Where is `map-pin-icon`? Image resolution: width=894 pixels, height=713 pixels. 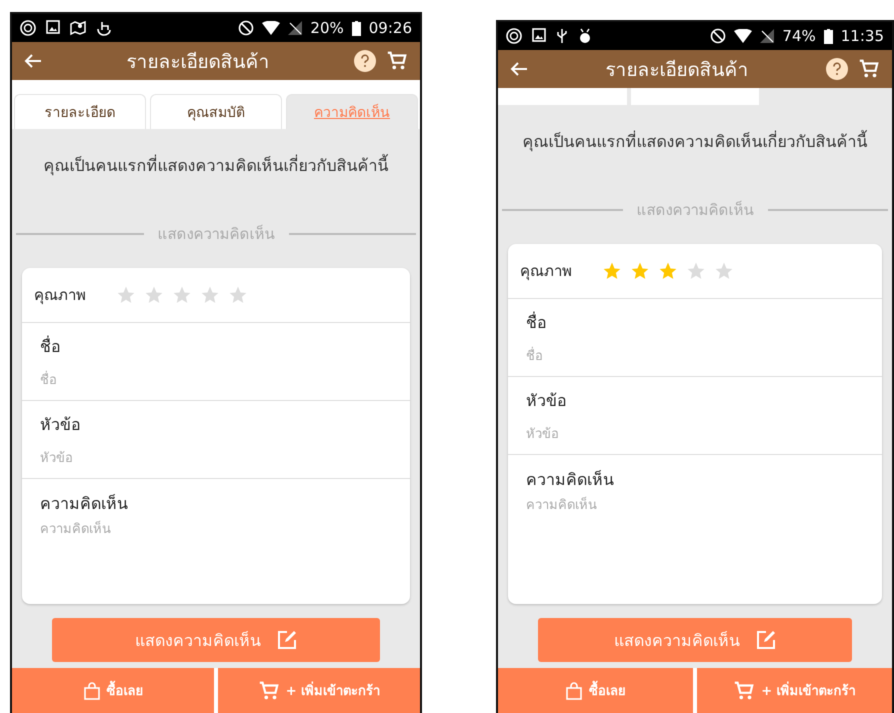 map-pin-icon is located at coordinates (78, 28).